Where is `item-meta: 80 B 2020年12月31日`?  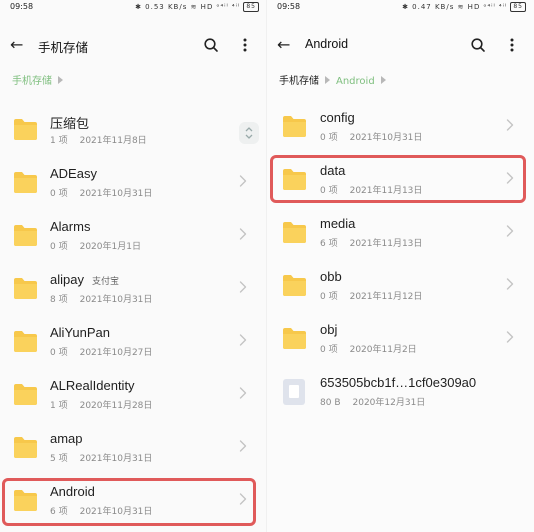
item-meta: 80 B 2020年12月31日 is located at coordinates (372, 401).